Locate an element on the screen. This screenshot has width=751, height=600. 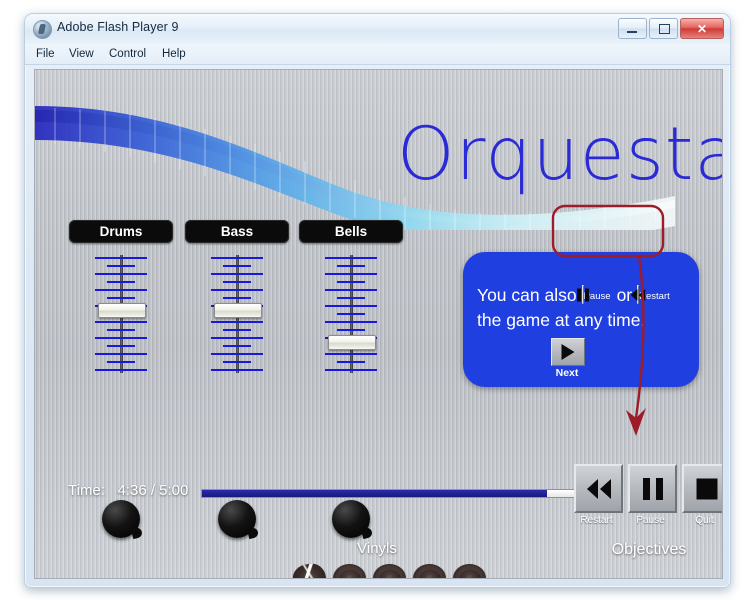
tooltip-pause-button: Pause is located at coordinates (594, 294).